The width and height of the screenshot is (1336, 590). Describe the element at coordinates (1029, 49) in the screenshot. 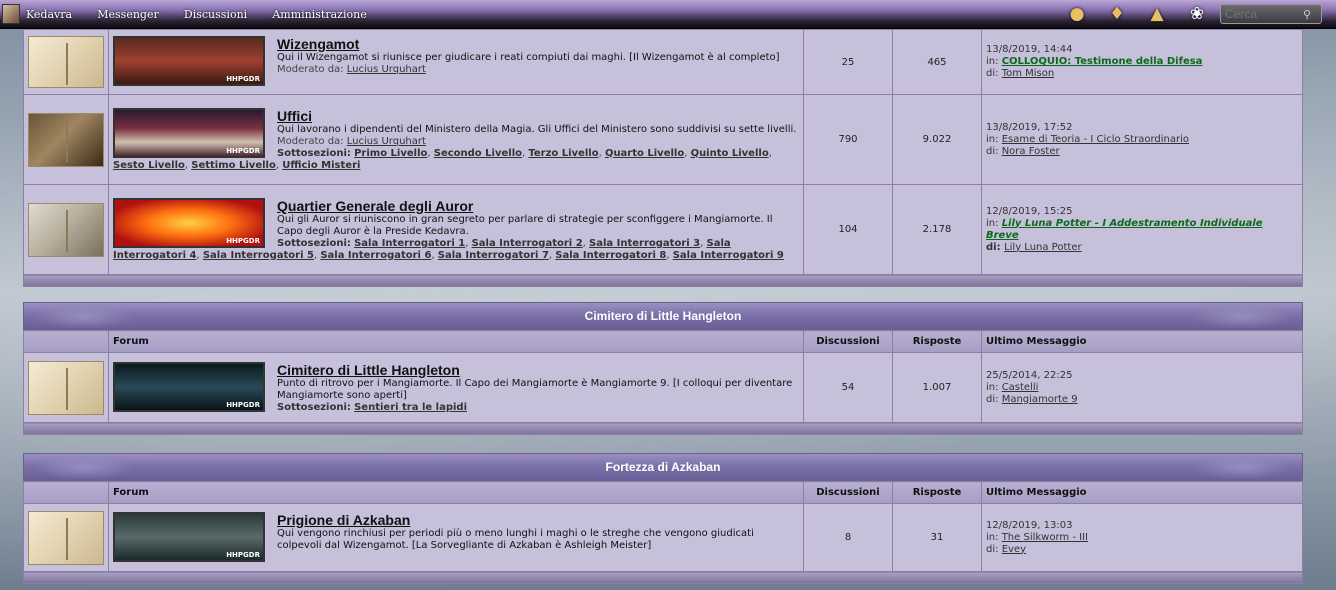

I see `last-date: 13/8/2019, 14:44` at that location.